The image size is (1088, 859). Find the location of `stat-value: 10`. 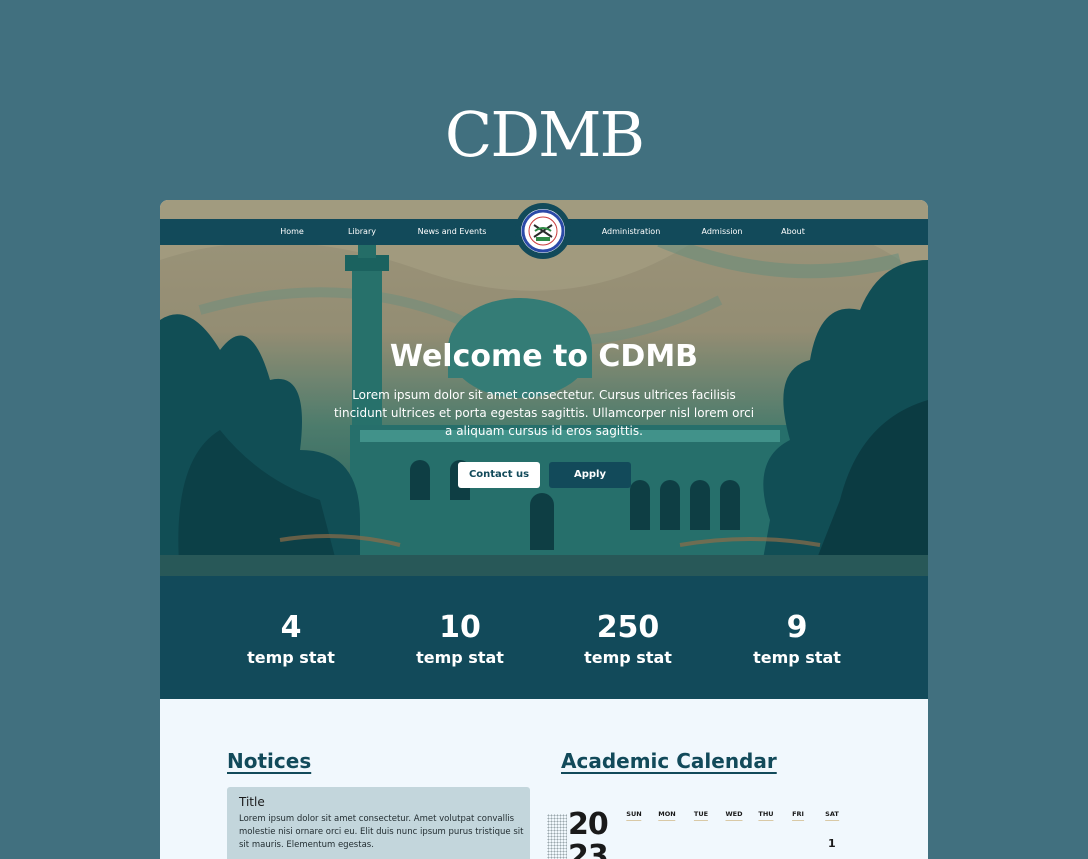

stat-value: 10 is located at coordinates (460, 627).